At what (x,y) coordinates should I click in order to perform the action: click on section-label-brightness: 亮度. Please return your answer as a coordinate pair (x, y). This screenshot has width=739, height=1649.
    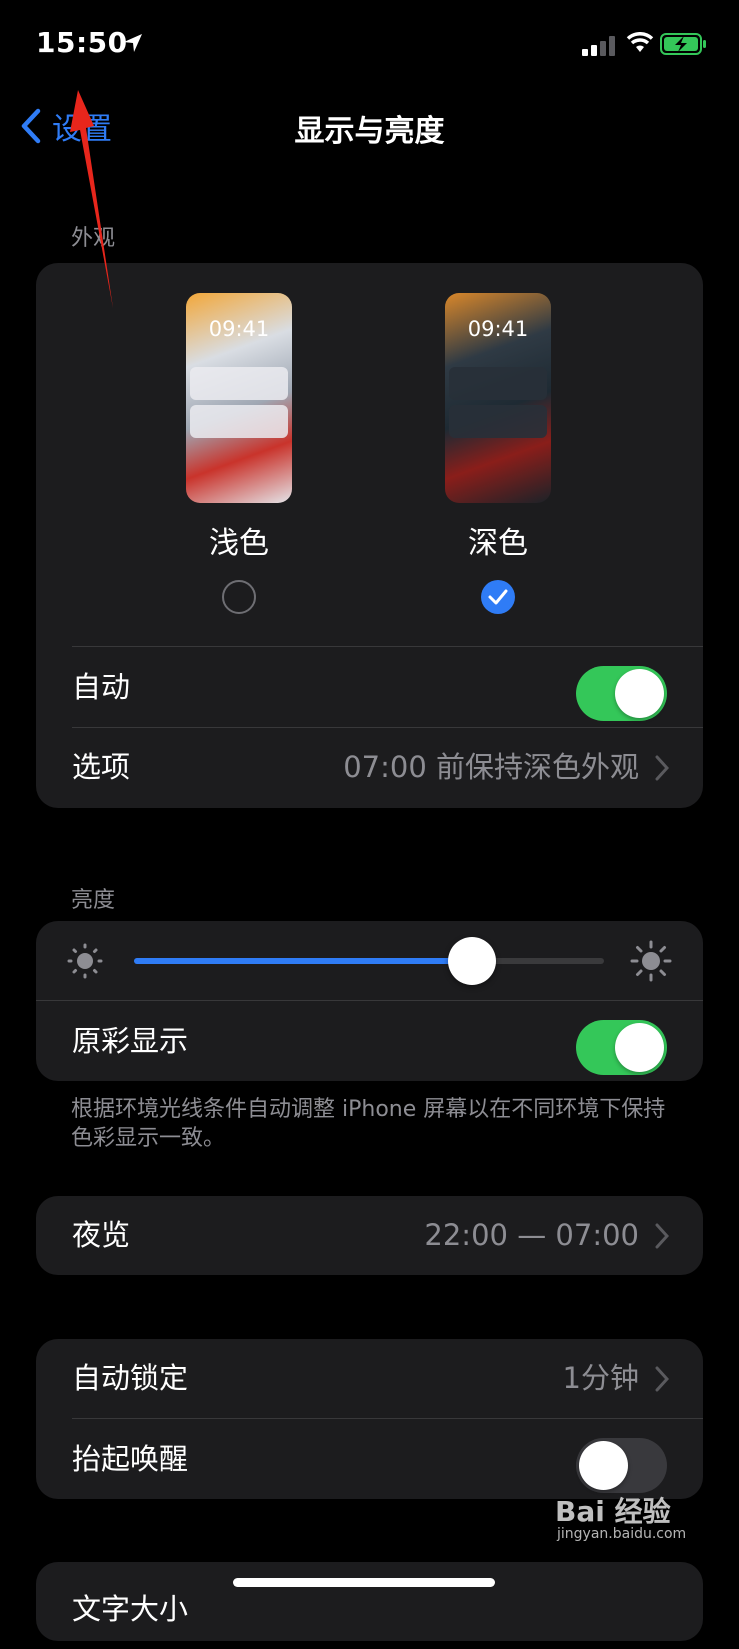
    Looking at the image, I should click on (93, 900).